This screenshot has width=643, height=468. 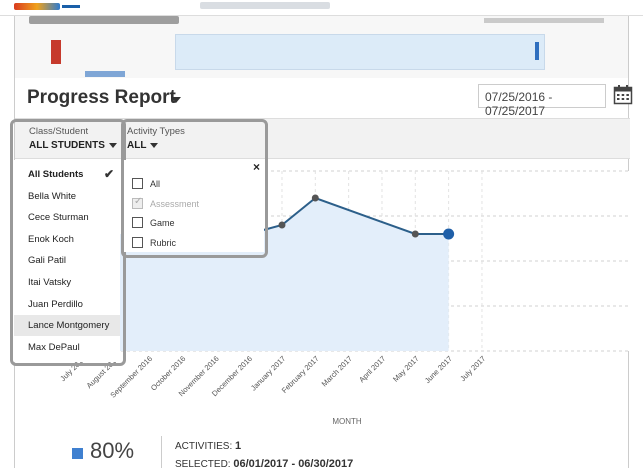 What do you see at coordinates (406, 369) in the screenshot?
I see `x-tick-label: May 2017` at bounding box center [406, 369].